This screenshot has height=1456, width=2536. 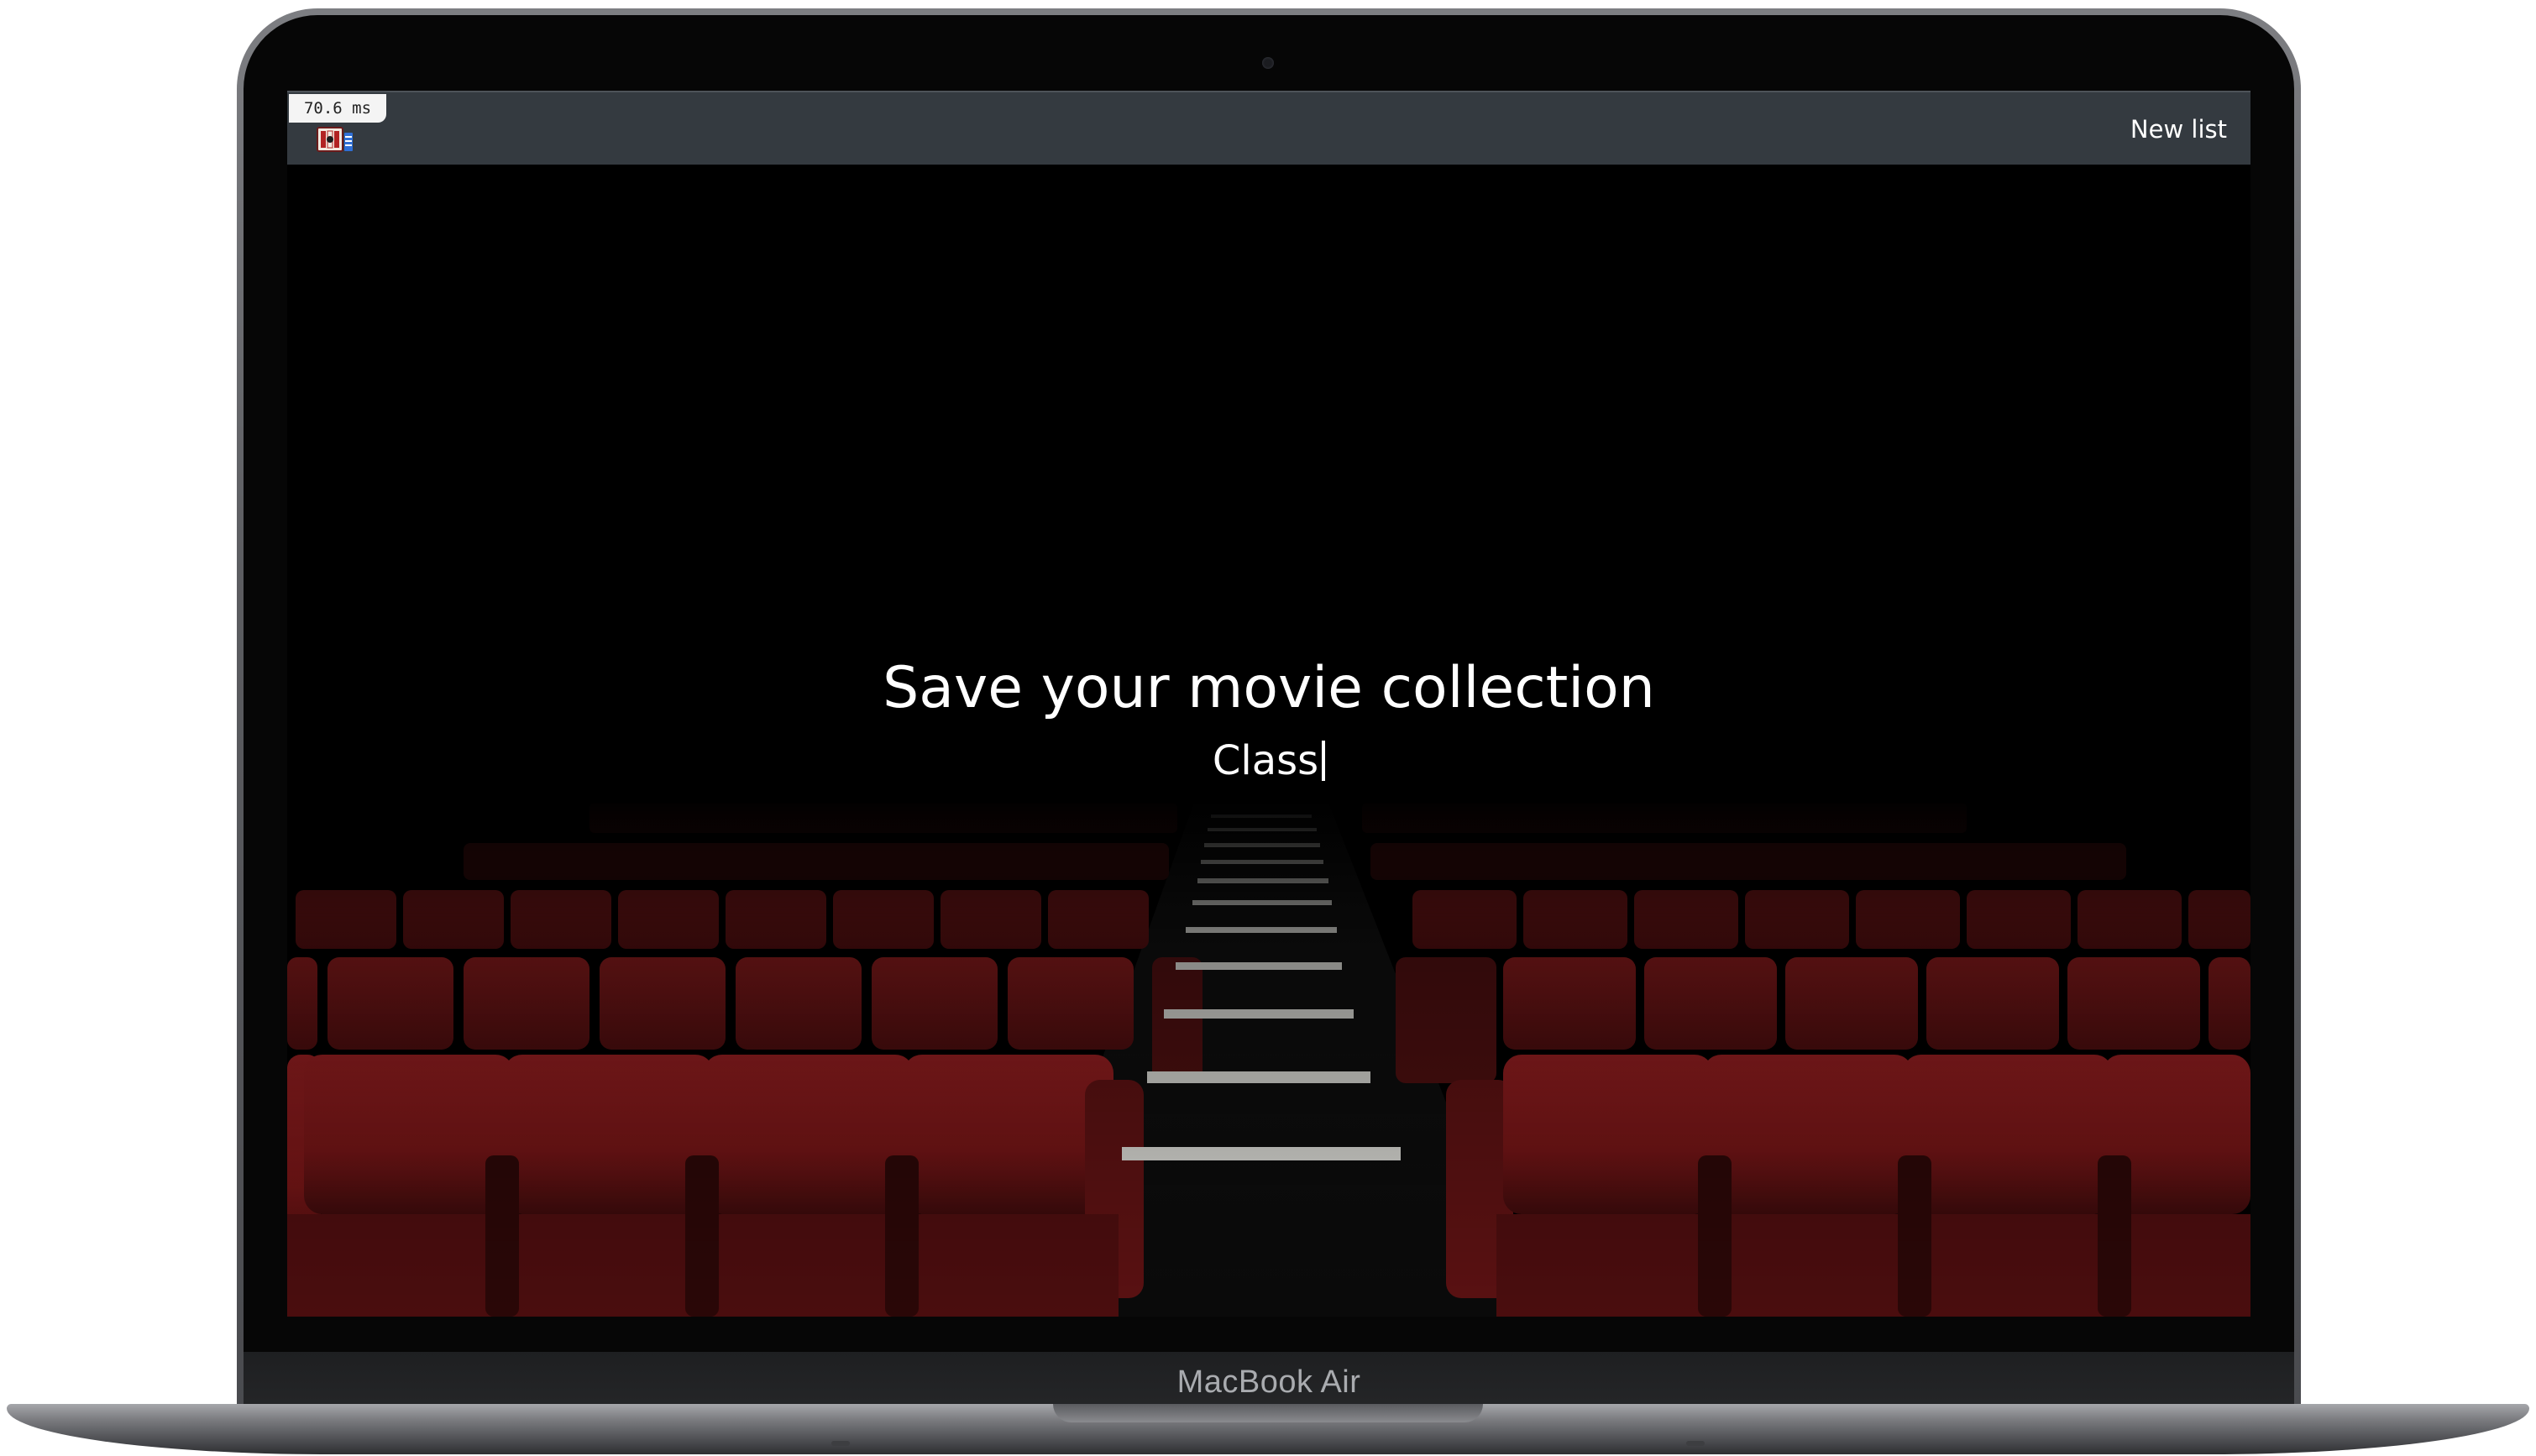 What do you see at coordinates (2178, 129) in the screenshot?
I see `new-list-link: New list` at bounding box center [2178, 129].